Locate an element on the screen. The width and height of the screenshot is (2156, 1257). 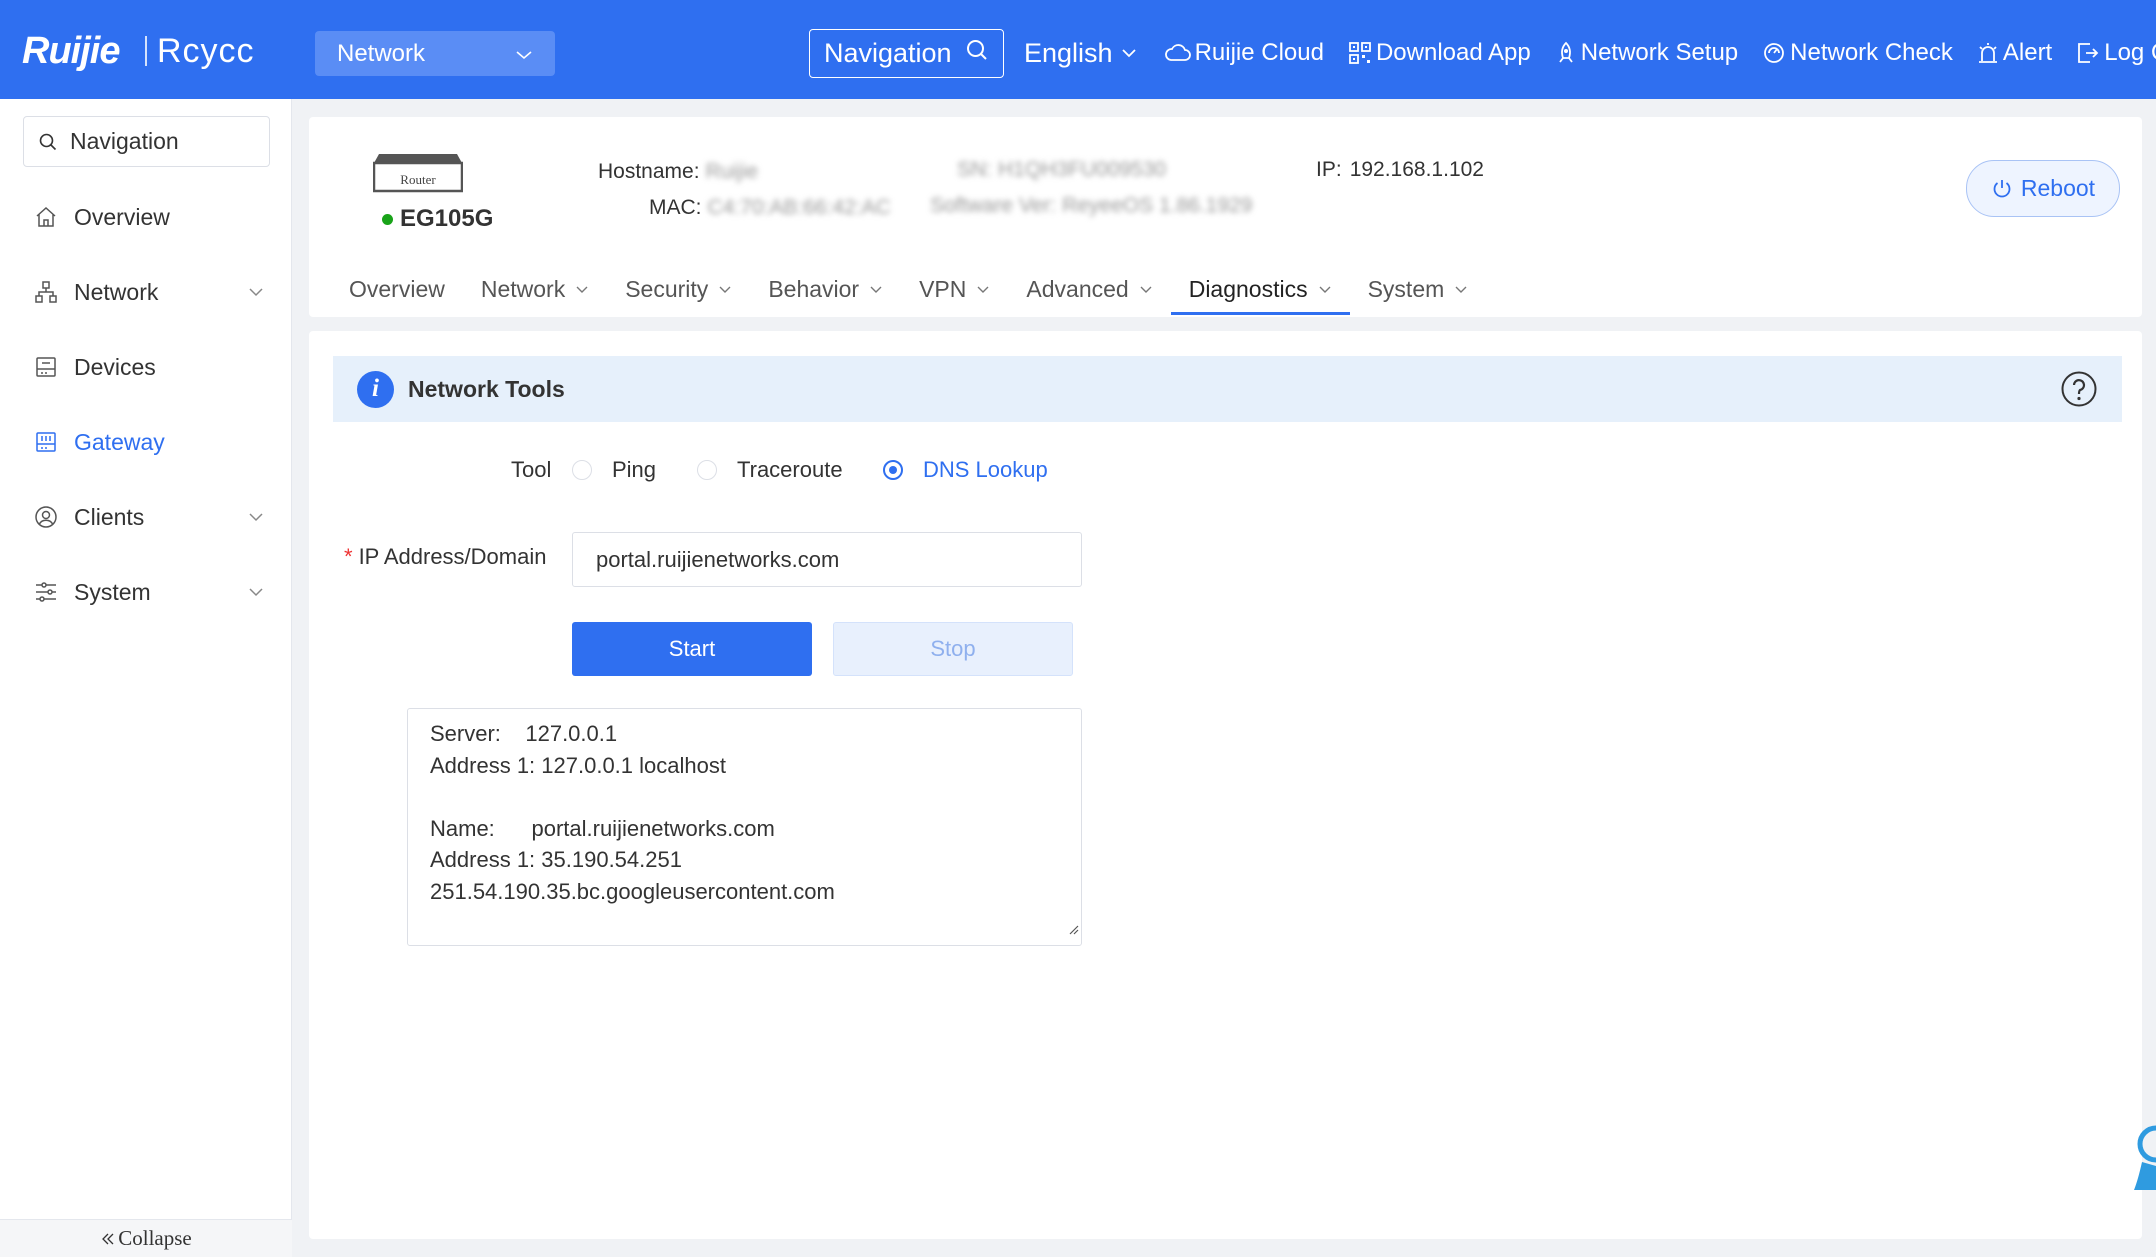
mac-value: C4:70:AB:66:42:AC is located at coordinates (799, 207).